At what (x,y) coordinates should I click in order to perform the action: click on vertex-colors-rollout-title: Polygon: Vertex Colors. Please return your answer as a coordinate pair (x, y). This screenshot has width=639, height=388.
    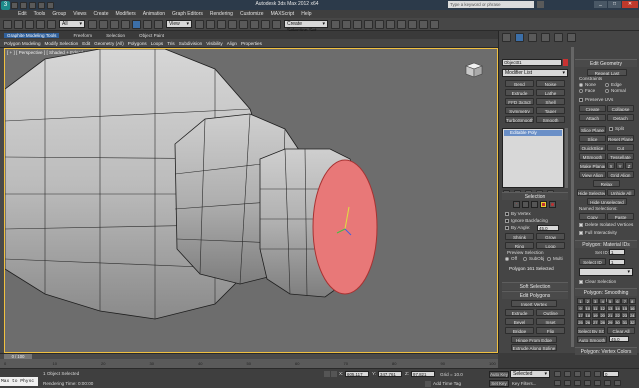
    Looking at the image, I should click on (606, 351).